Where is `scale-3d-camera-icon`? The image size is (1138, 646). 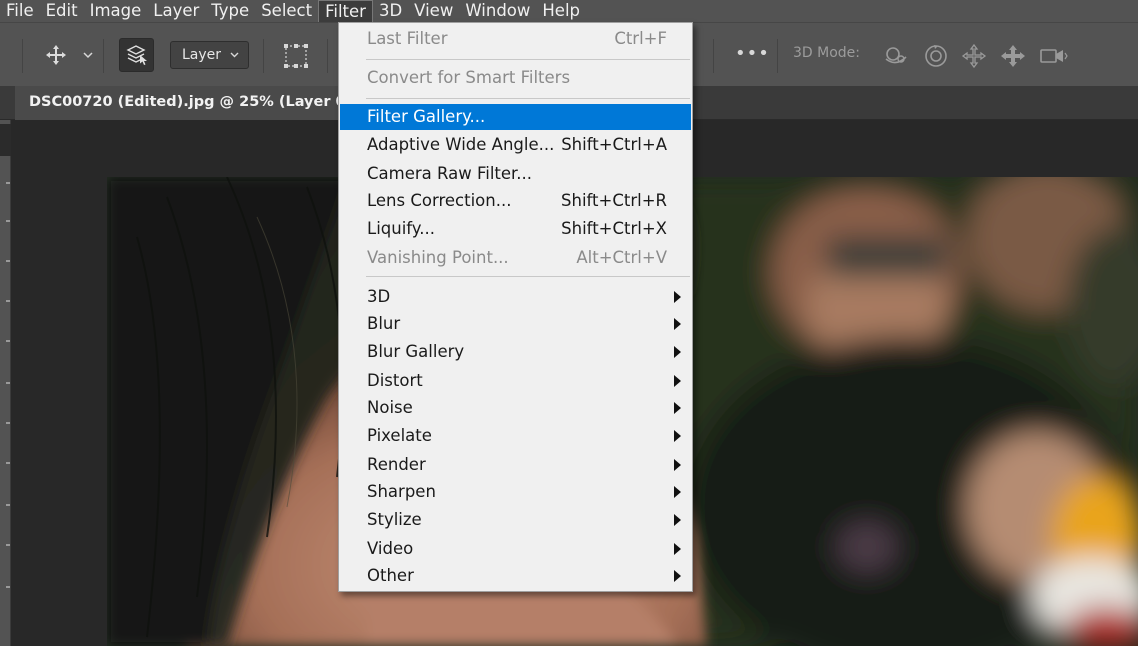
scale-3d-camera-icon is located at coordinates (1054, 57).